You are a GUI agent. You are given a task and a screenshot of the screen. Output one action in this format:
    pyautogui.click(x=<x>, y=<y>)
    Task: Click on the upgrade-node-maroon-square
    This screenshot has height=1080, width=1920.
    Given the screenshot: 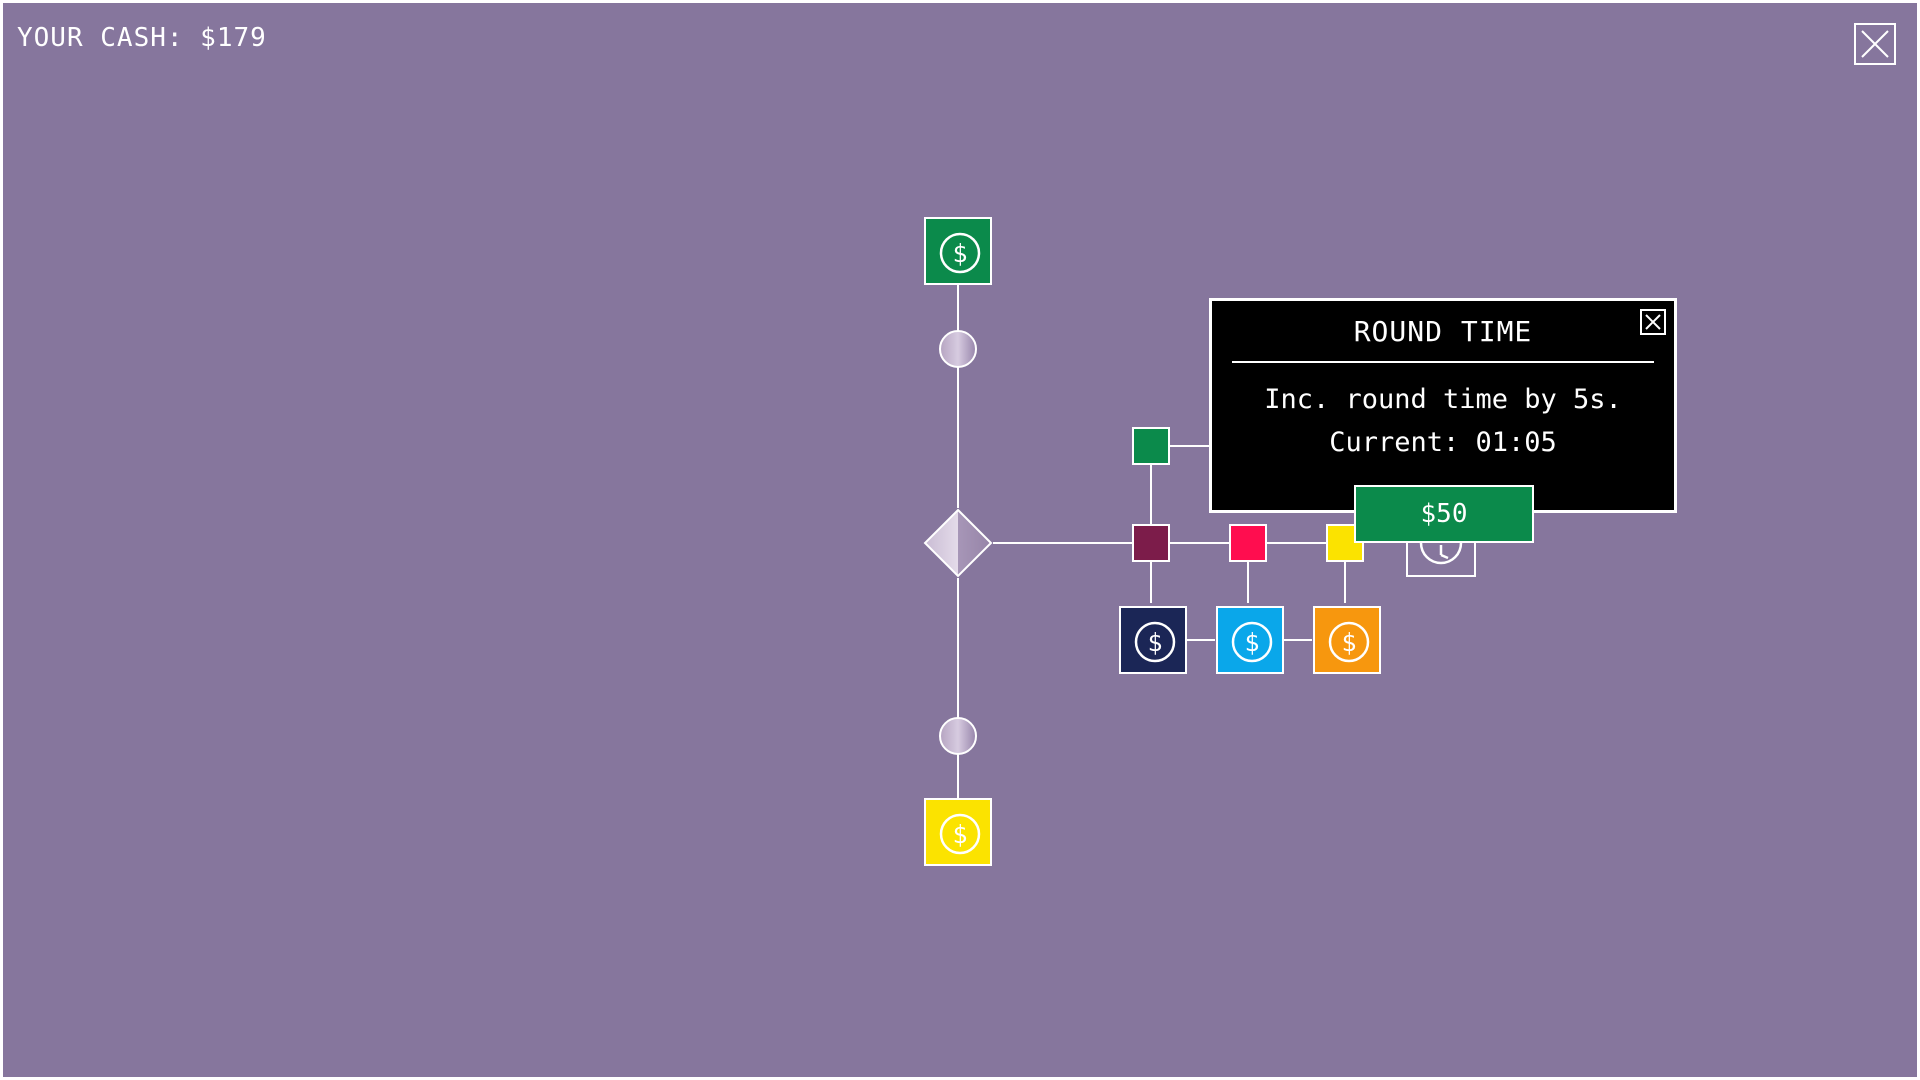 What is the action you would take?
    pyautogui.click(x=1151, y=543)
    